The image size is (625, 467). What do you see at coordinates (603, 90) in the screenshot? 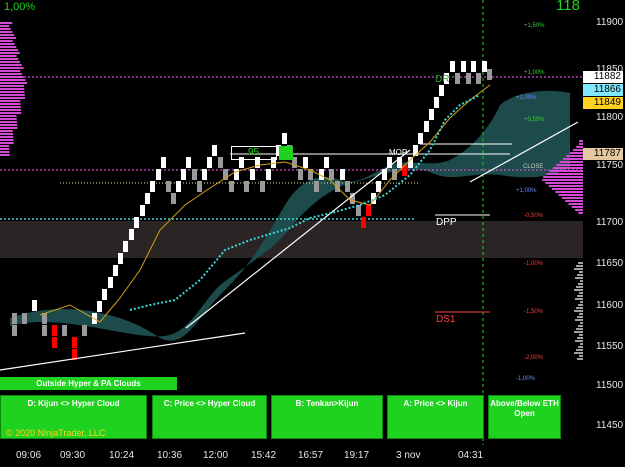
I see `kijun-price-badge: 11866` at bounding box center [603, 90].